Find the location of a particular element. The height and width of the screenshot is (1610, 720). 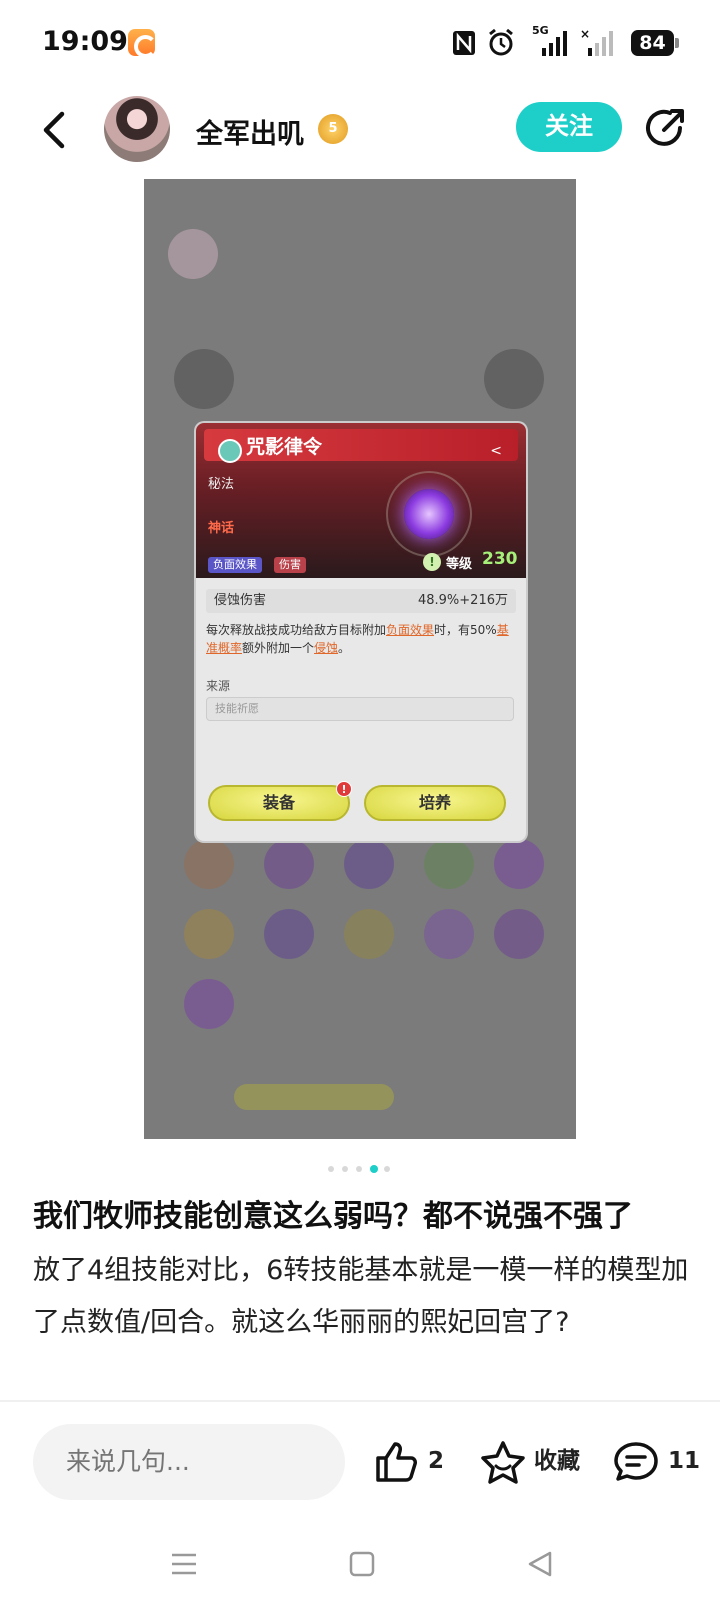

stat-value: 48.9%+216万 is located at coordinates (462, 600).